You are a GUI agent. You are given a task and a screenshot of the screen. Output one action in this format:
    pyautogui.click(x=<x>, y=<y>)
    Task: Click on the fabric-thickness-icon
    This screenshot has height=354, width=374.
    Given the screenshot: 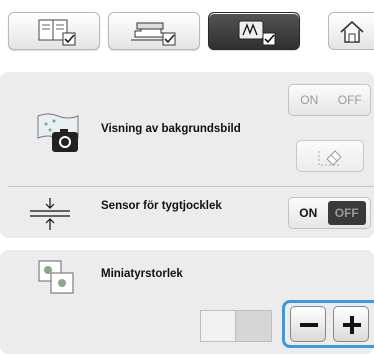 What is the action you would take?
    pyautogui.click(x=50, y=214)
    